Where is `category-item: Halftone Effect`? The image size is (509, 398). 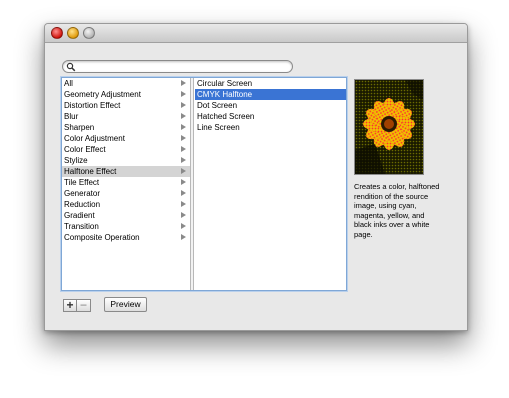 category-item: Halftone Effect is located at coordinates (126, 171).